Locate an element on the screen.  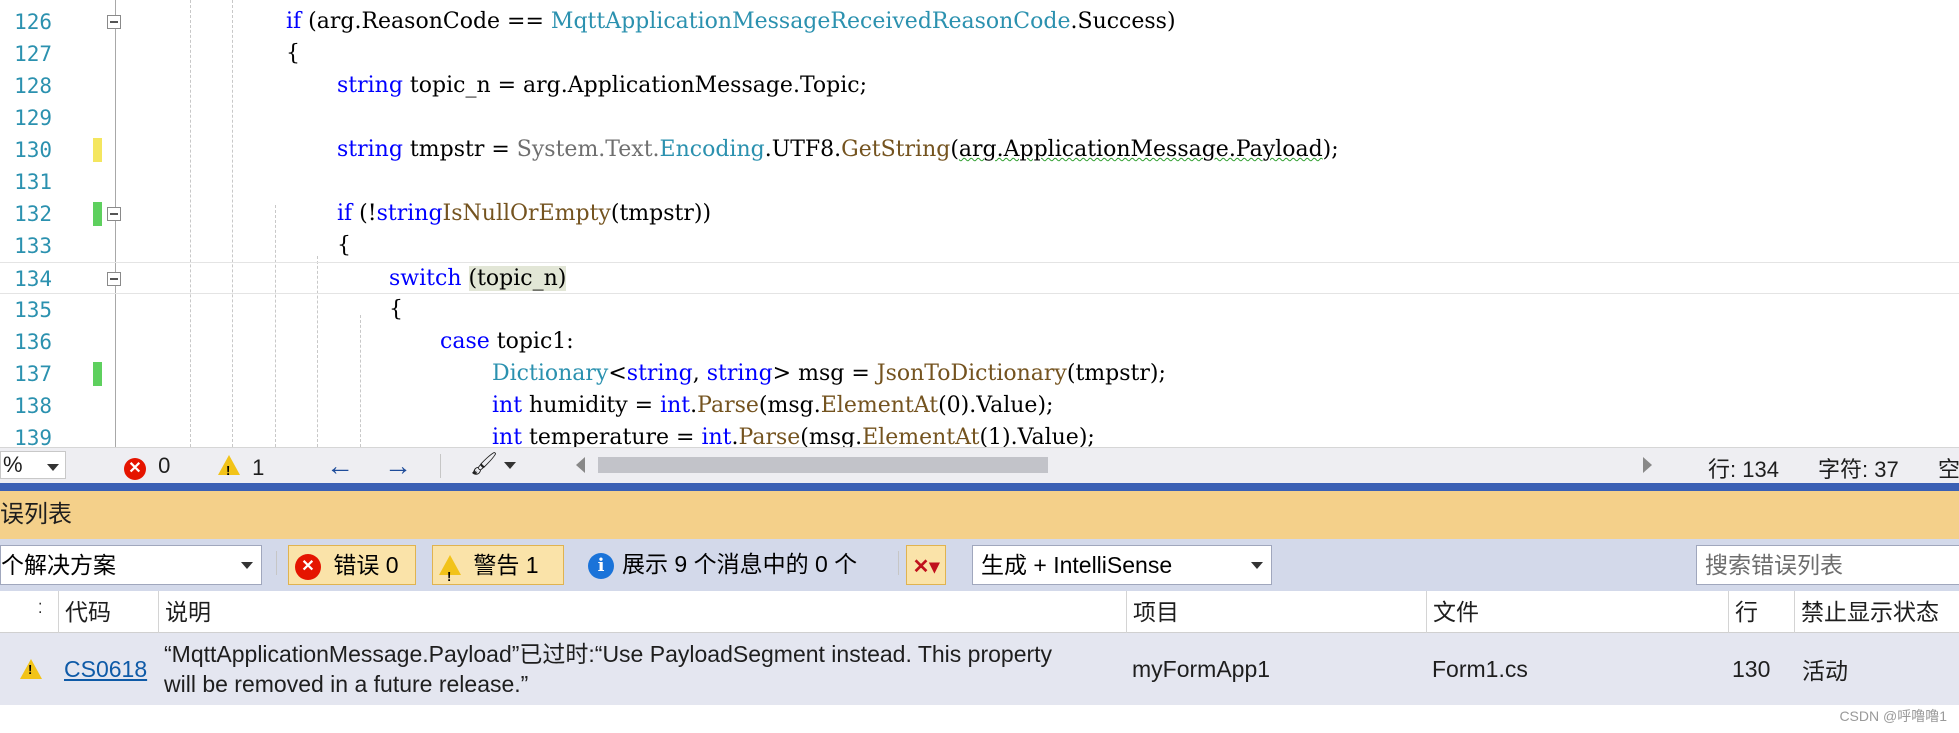
code-line-132: 132 if (!stringIsNullOrEmpty(tmpstr)) is located at coordinates (979, 214).